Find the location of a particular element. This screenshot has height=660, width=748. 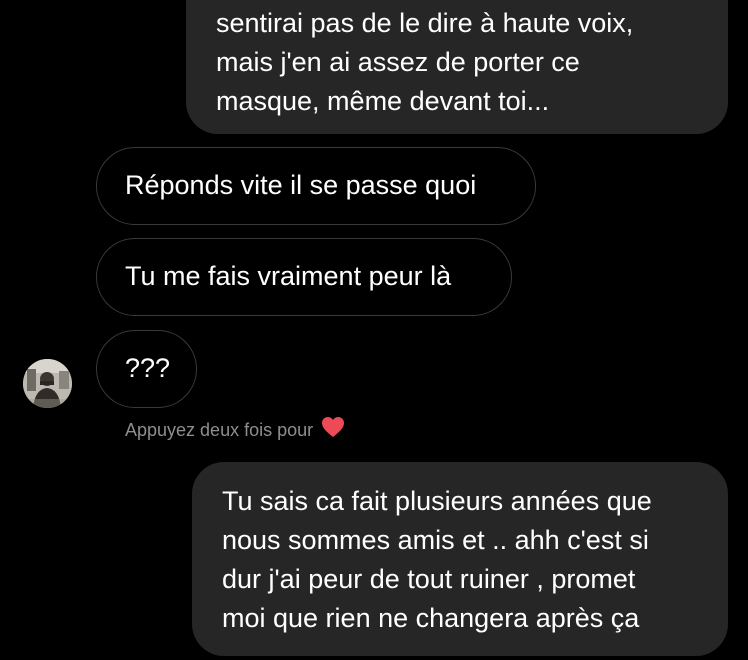

message-text-line: mais j'en ai assez de porter ce is located at coordinates (398, 62).